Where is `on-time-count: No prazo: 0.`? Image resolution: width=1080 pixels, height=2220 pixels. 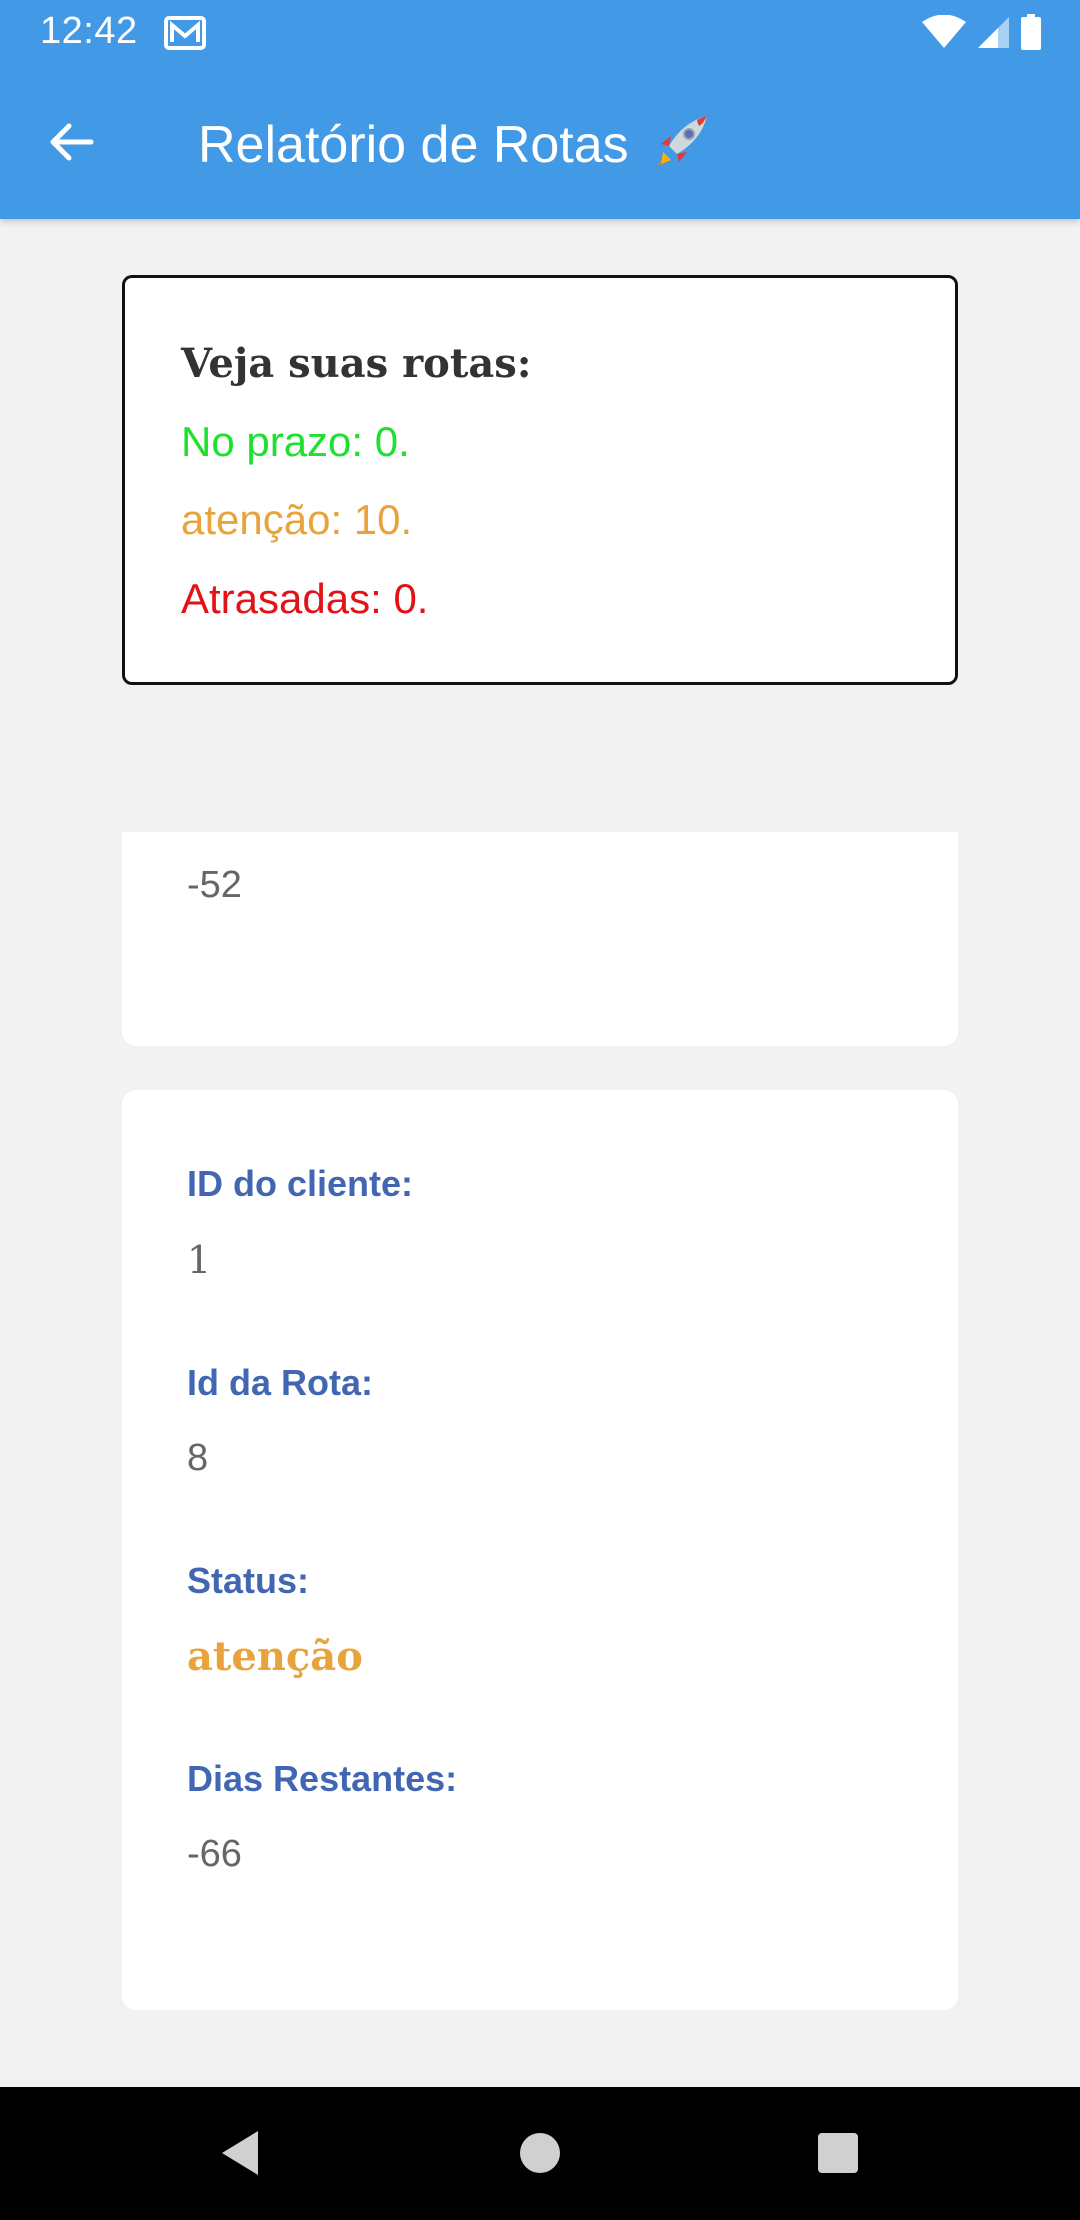 on-time-count: No prazo: 0. is located at coordinates (295, 441).